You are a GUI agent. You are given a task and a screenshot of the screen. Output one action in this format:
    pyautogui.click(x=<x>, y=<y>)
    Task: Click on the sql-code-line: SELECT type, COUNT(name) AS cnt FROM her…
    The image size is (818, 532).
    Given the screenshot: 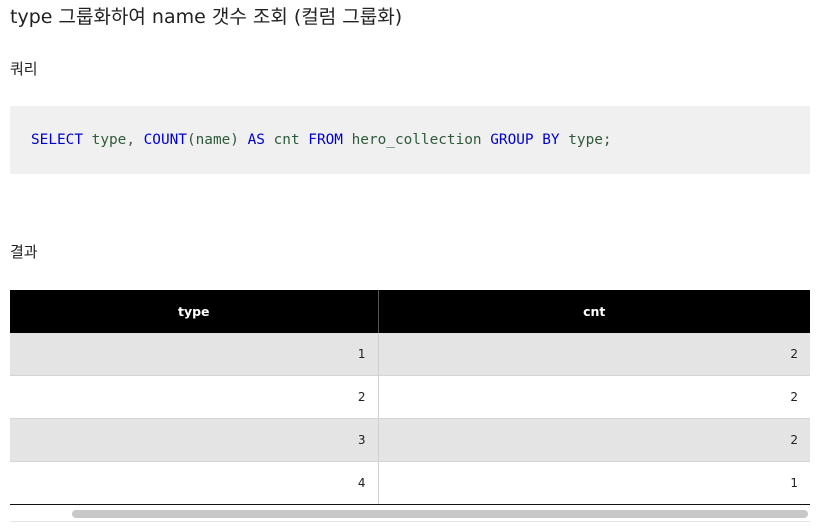 What is the action you would take?
    pyautogui.click(x=321, y=140)
    